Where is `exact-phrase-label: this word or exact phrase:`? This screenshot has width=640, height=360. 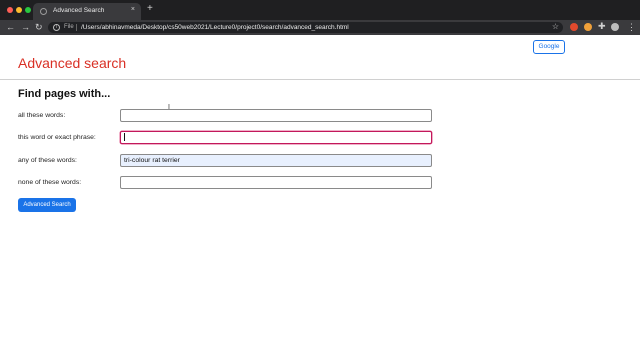
exact-phrase-label: this word or exact phrase: is located at coordinates (57, 137).